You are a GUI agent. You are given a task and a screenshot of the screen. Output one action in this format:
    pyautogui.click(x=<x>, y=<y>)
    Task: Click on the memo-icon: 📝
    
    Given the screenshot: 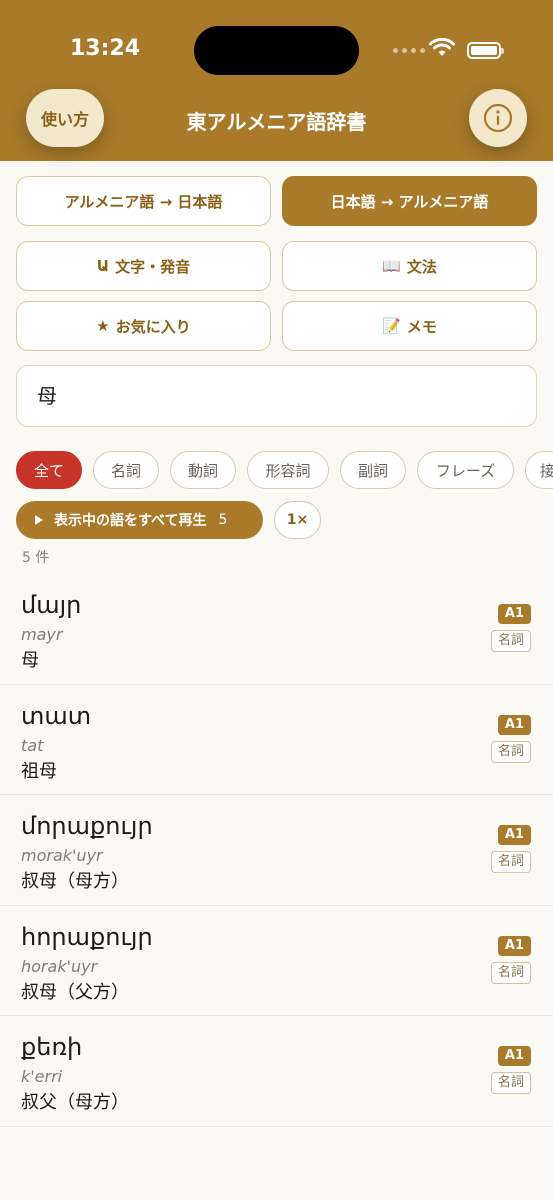 What is the action you would take?
    pyautogui.click(x=391, y=326)
    